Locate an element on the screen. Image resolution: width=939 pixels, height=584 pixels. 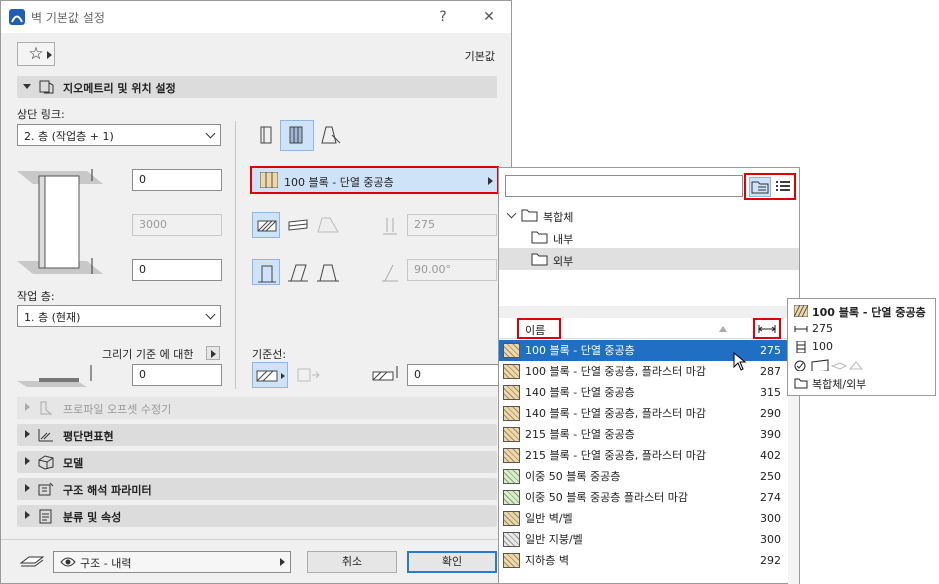
eye-icon is located at coordinates (68, 562).